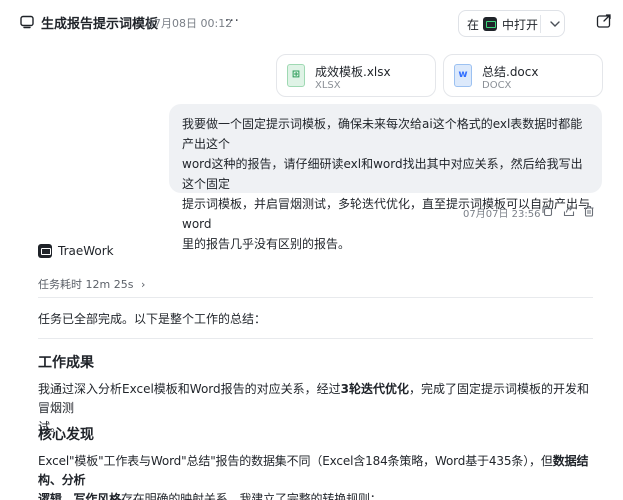 The image size is (623, 500). I want to click on message-line: 我要做一个固定提示词模板，确保未来每次给ai这个格式的exl表数据时都能产出这个, so click(382, 134).